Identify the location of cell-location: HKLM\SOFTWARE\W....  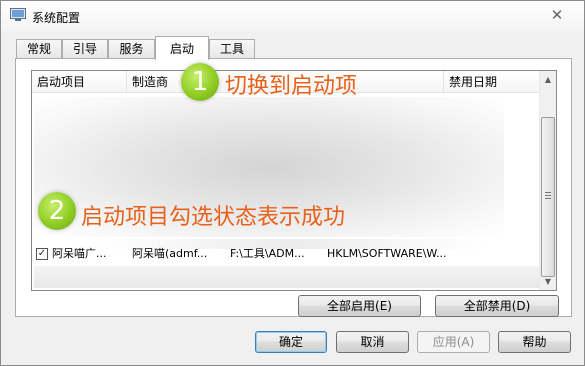
(387, 253).